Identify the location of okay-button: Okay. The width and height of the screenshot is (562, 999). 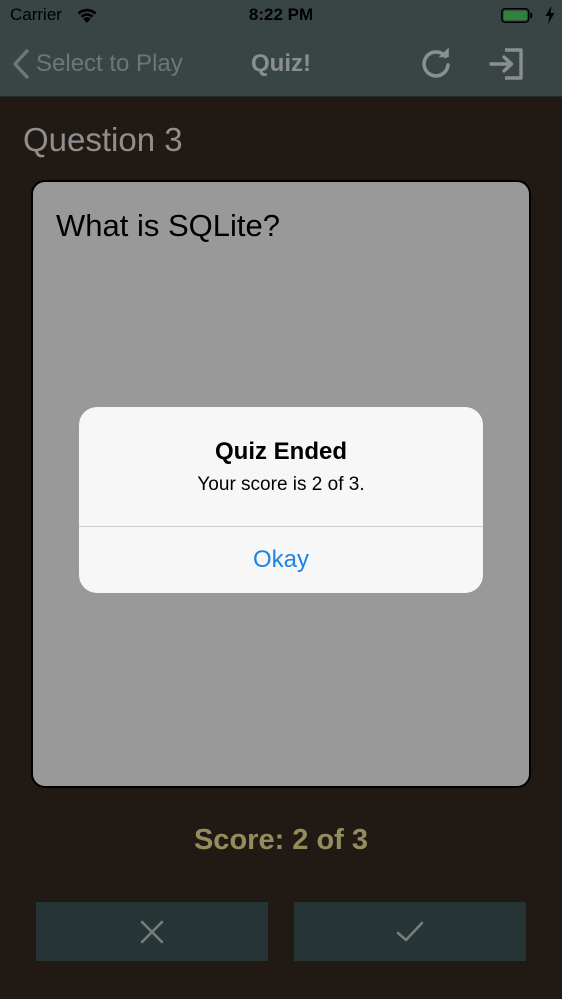
(281, 560).